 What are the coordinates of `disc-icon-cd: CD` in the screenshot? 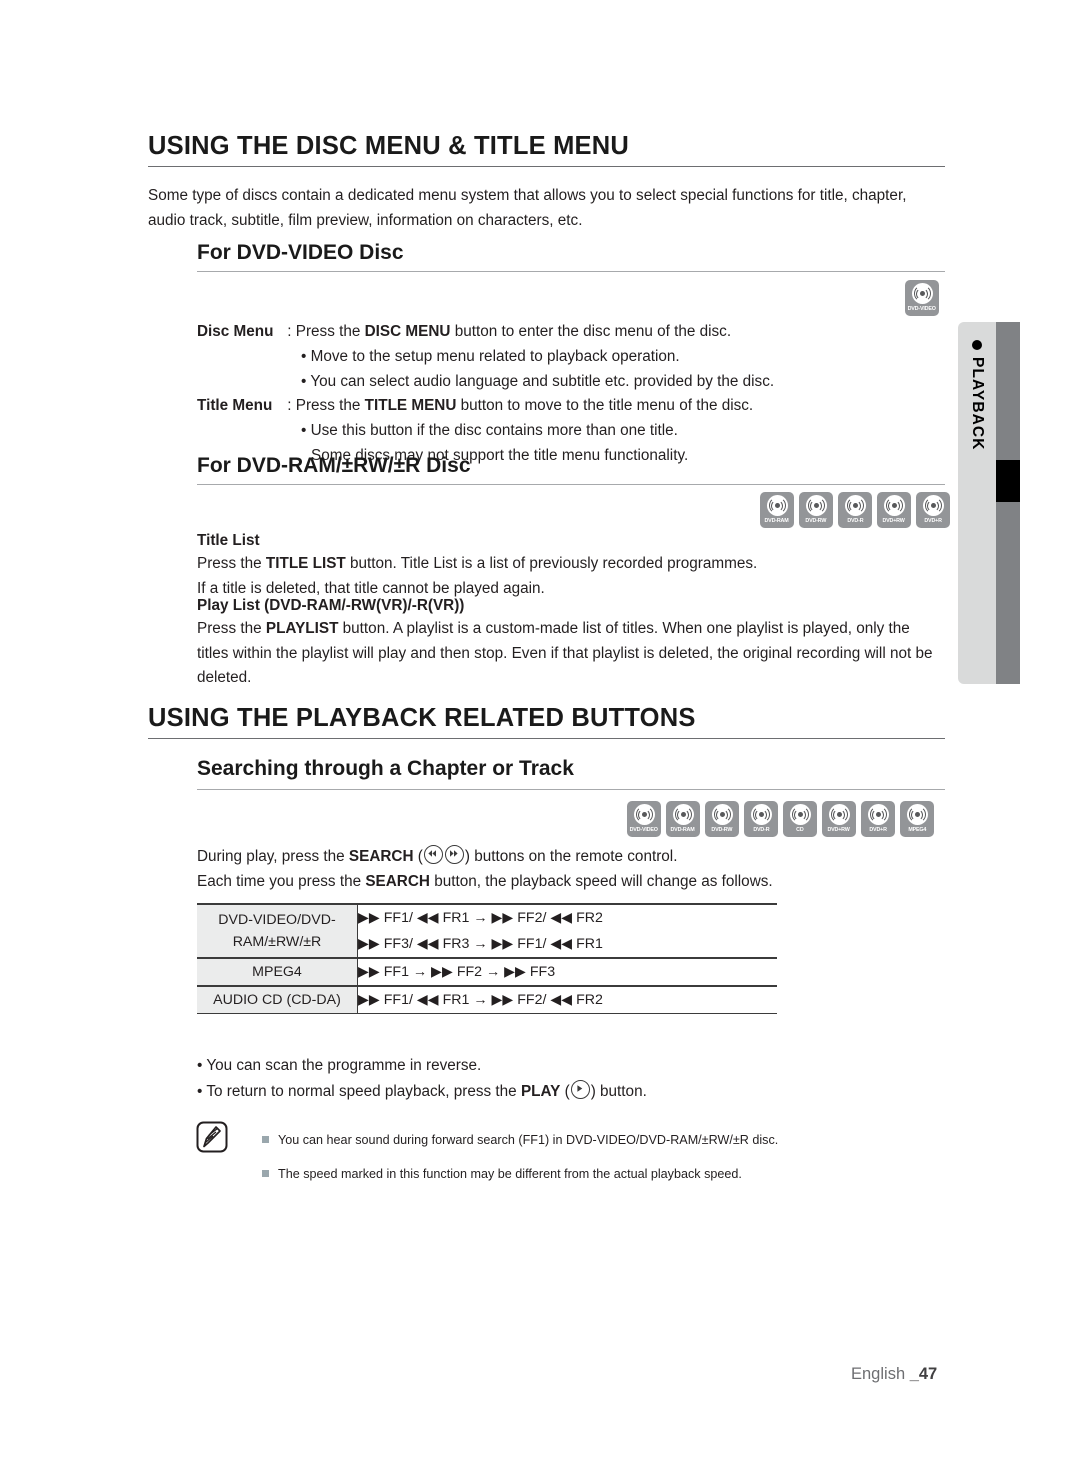 It's located at (800, 819).